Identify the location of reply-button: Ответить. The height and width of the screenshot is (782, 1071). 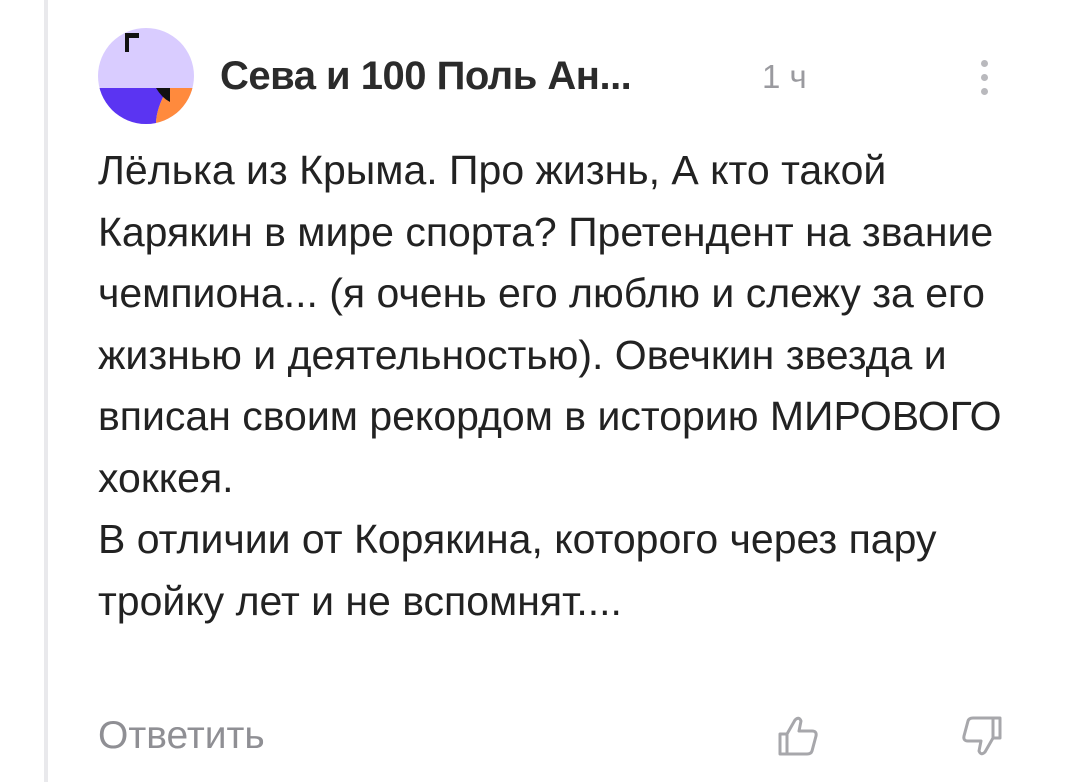
(181, 736).